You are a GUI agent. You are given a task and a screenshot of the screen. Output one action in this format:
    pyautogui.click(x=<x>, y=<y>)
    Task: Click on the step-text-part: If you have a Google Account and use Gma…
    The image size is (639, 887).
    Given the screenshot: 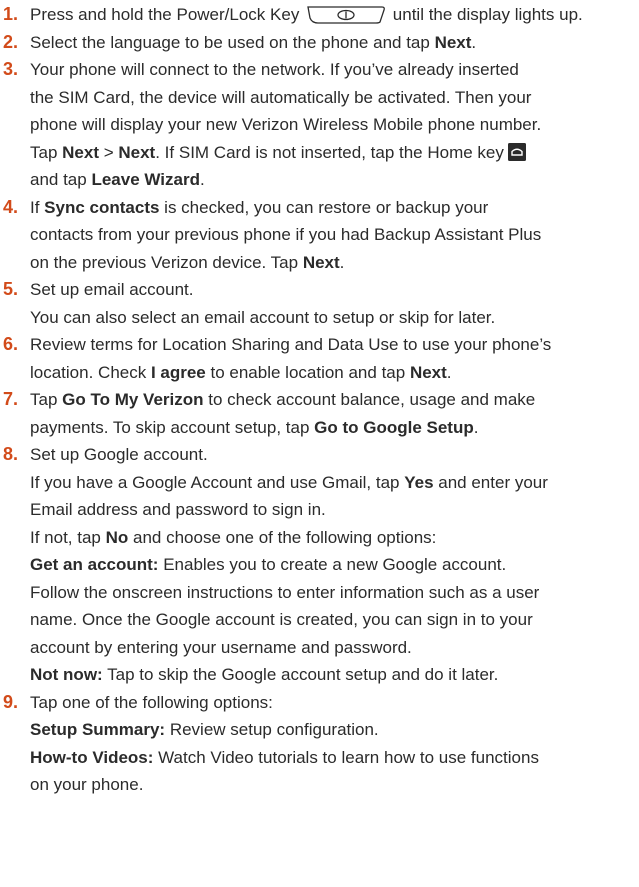 What is the action you would take?
    pyautogui.click(x=217, y=482)
    